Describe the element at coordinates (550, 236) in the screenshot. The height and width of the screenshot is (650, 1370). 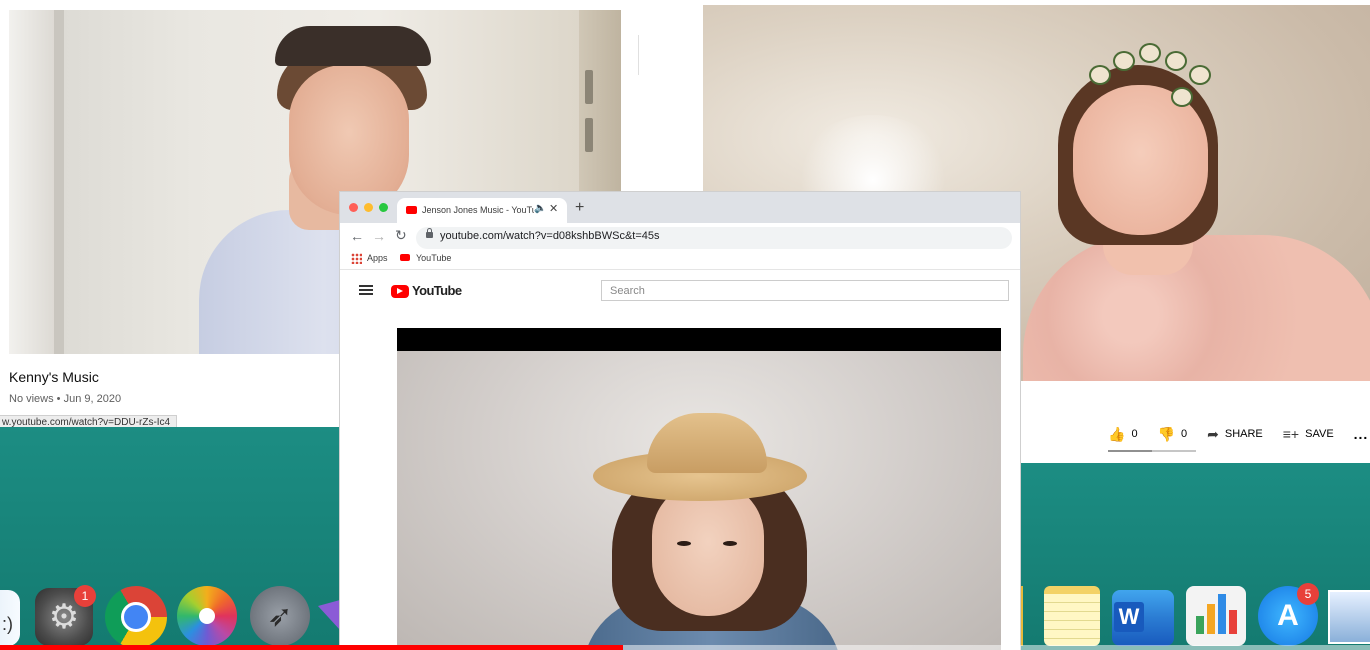
I see `url-text: youtube.com/watch?v=d08kshbBWSc&t=45s` at that location.